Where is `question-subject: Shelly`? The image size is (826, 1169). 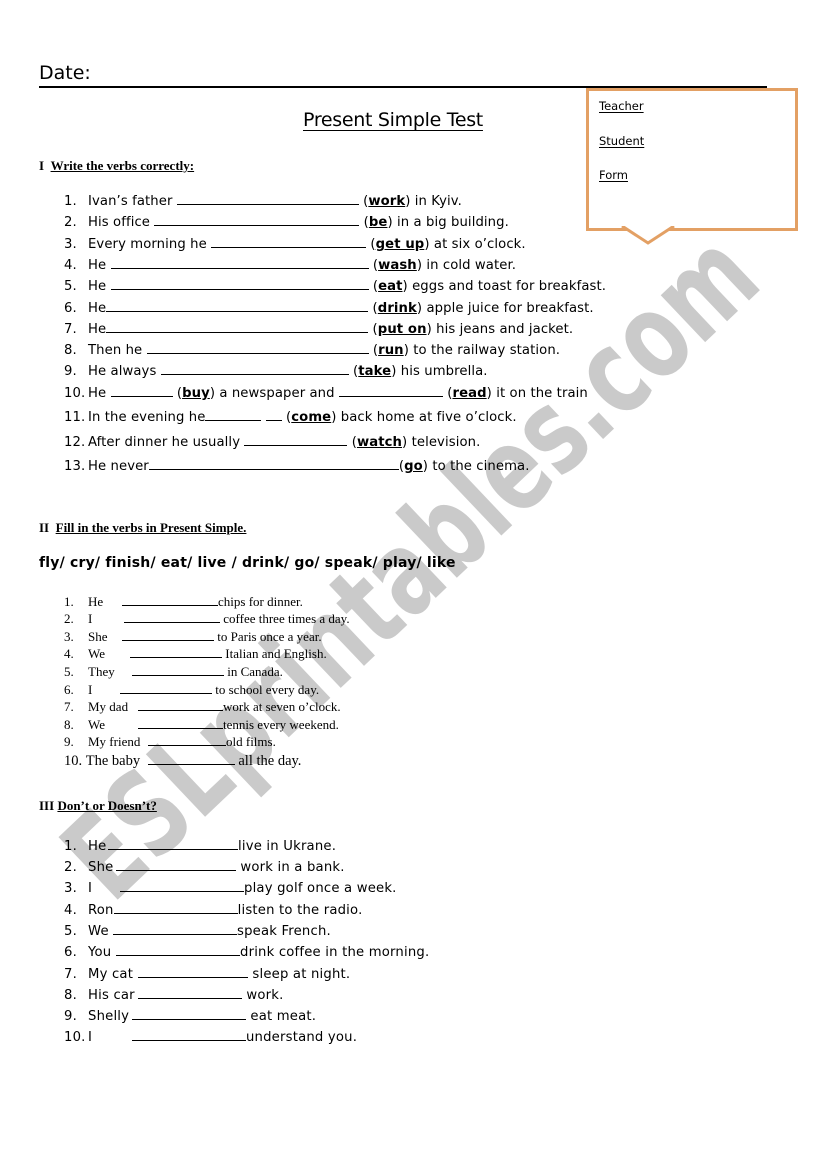 question-subject: Shelly is located at coordinates (109, 1016).